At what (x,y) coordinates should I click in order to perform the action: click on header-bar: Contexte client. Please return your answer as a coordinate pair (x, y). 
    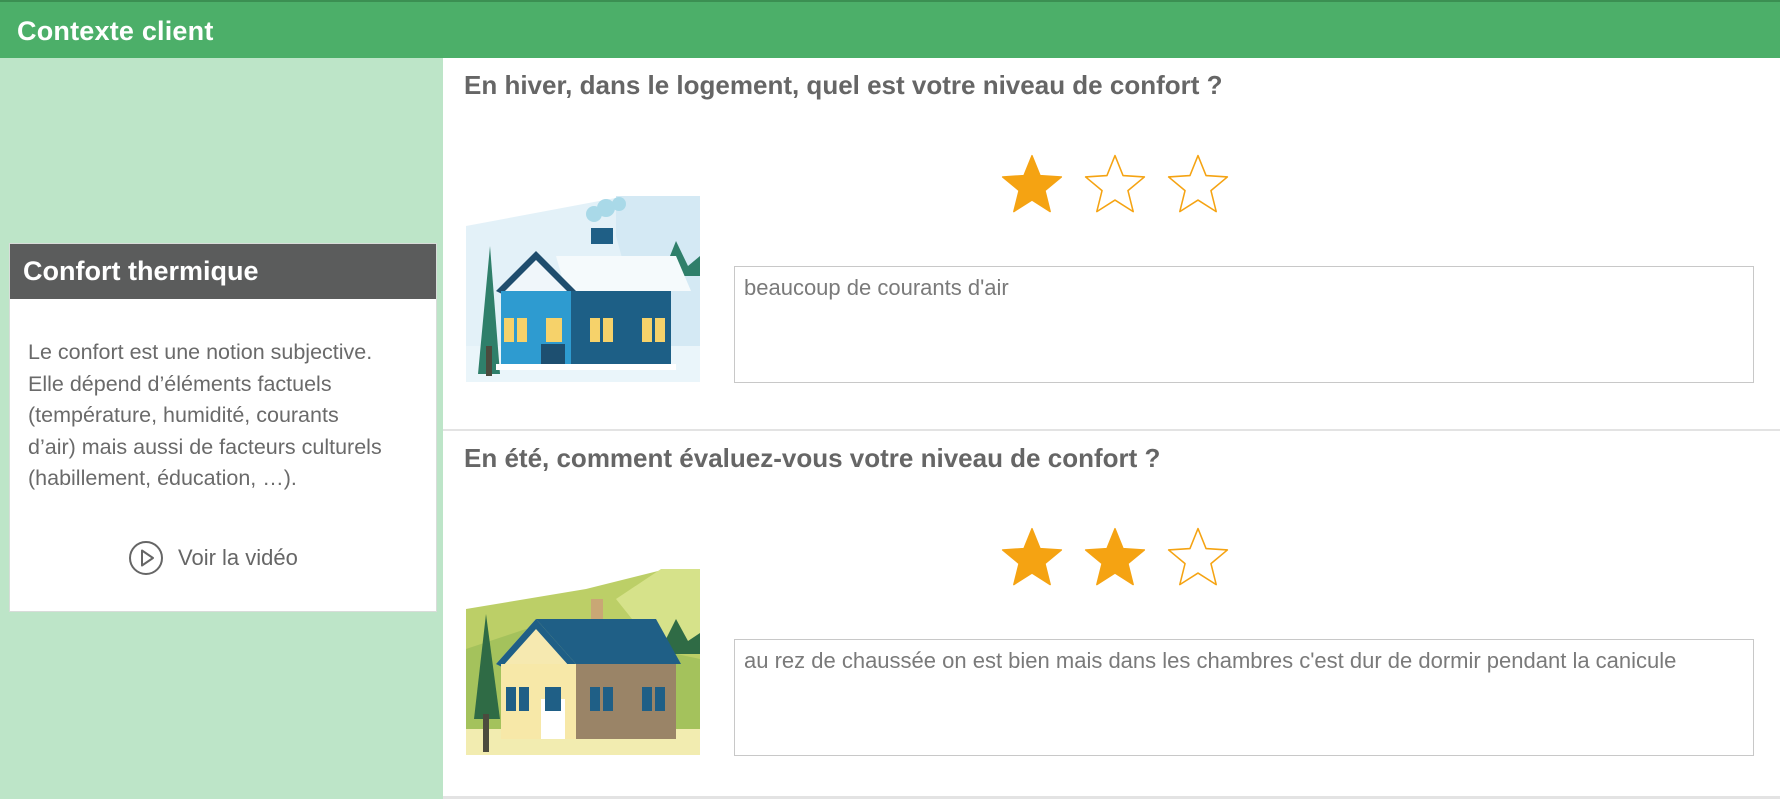
    Looking at the image, I should click on (890, 29).